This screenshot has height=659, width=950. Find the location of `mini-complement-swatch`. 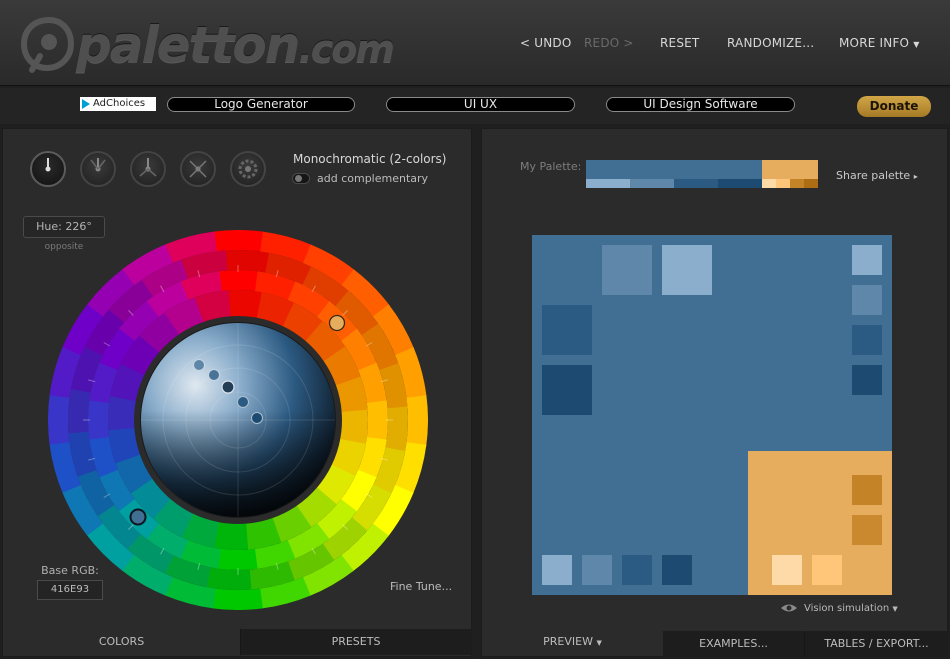

mini-complement-swatch is located at coordinates (790, 169).